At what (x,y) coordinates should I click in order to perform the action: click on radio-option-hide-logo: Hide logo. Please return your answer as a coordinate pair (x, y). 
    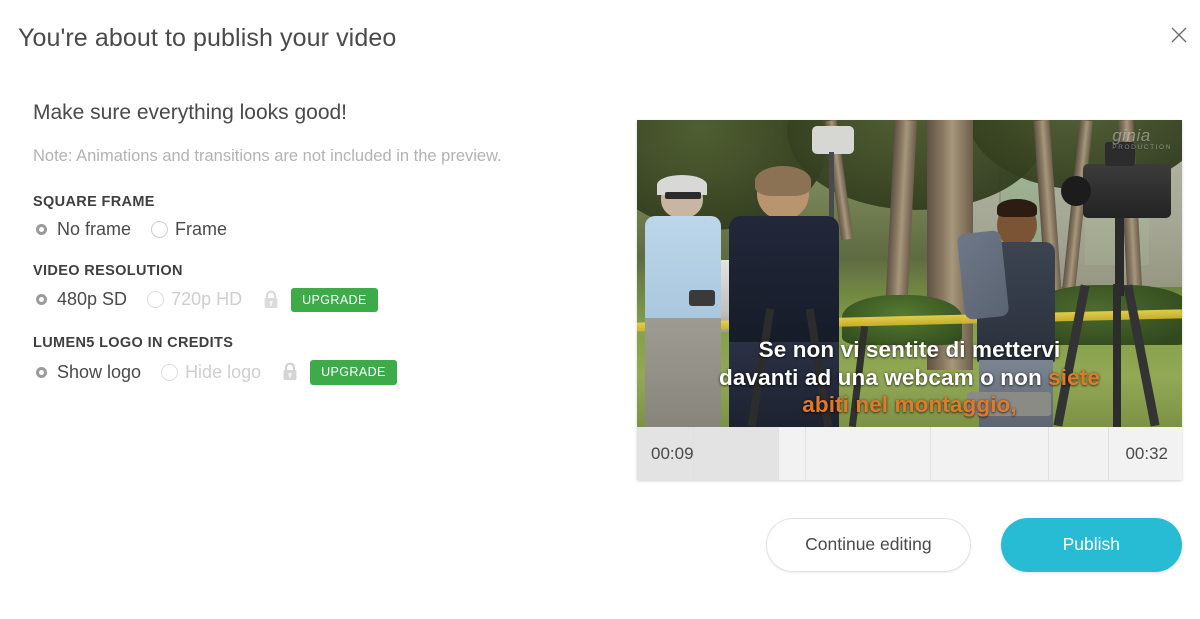
    Looking at the image, I should click on (211, 372).